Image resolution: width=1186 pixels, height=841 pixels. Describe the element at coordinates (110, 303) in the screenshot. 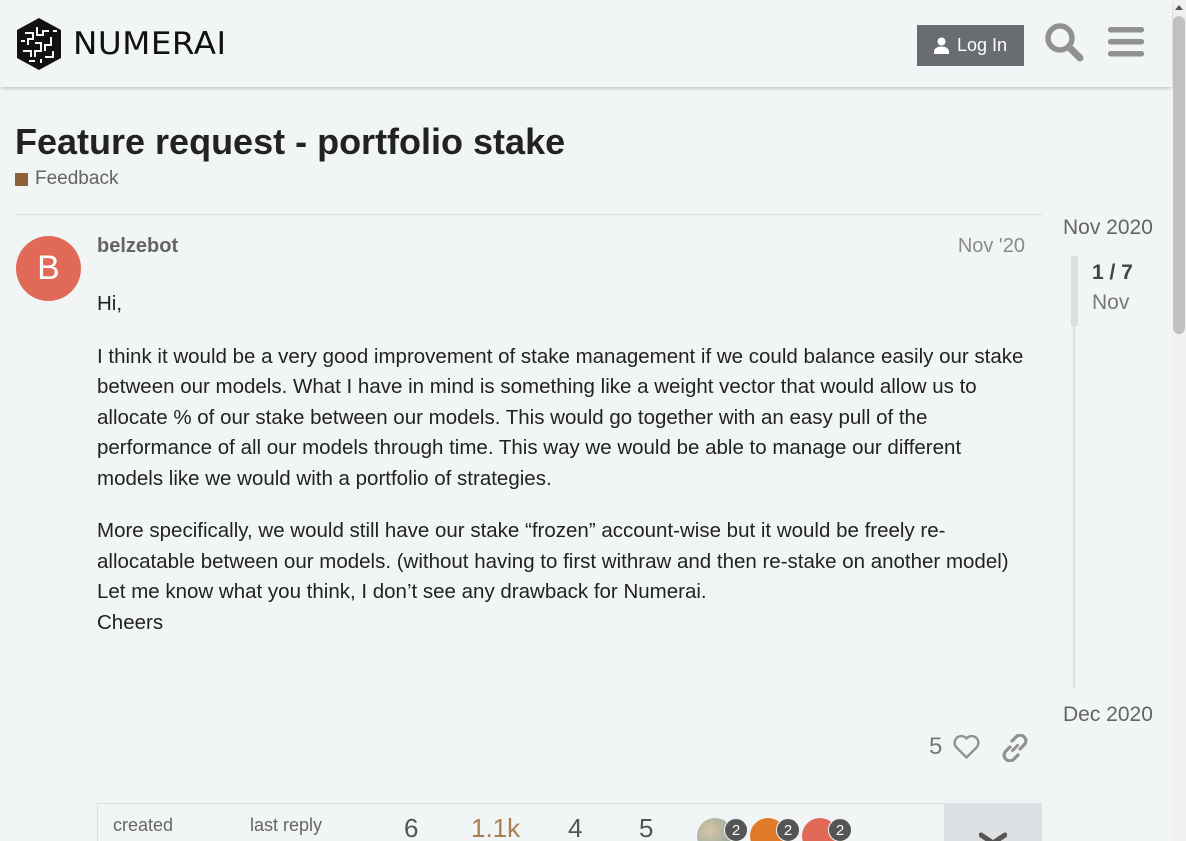

I see `post-paragraph: Hi,` at that location.